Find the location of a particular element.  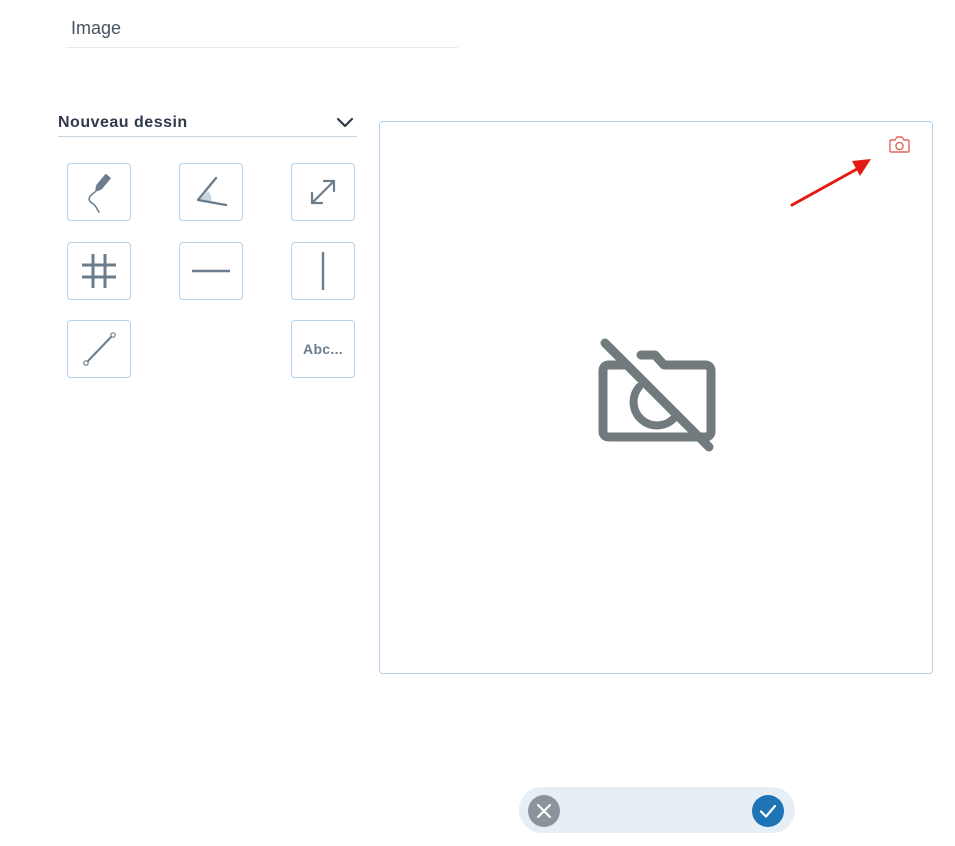

double-arrow-icon is located at coordinates (323, 192).